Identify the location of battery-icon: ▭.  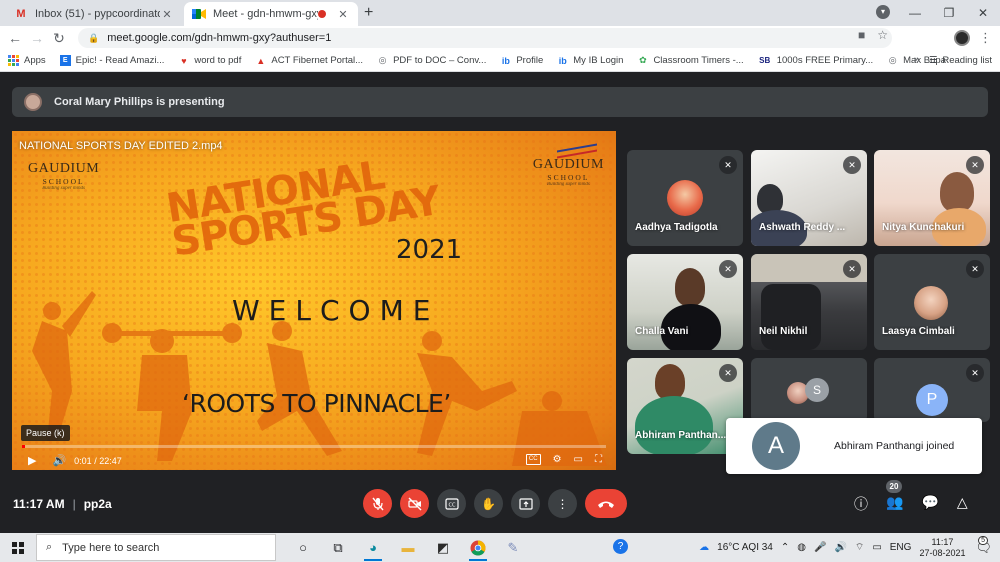
(876, 547).